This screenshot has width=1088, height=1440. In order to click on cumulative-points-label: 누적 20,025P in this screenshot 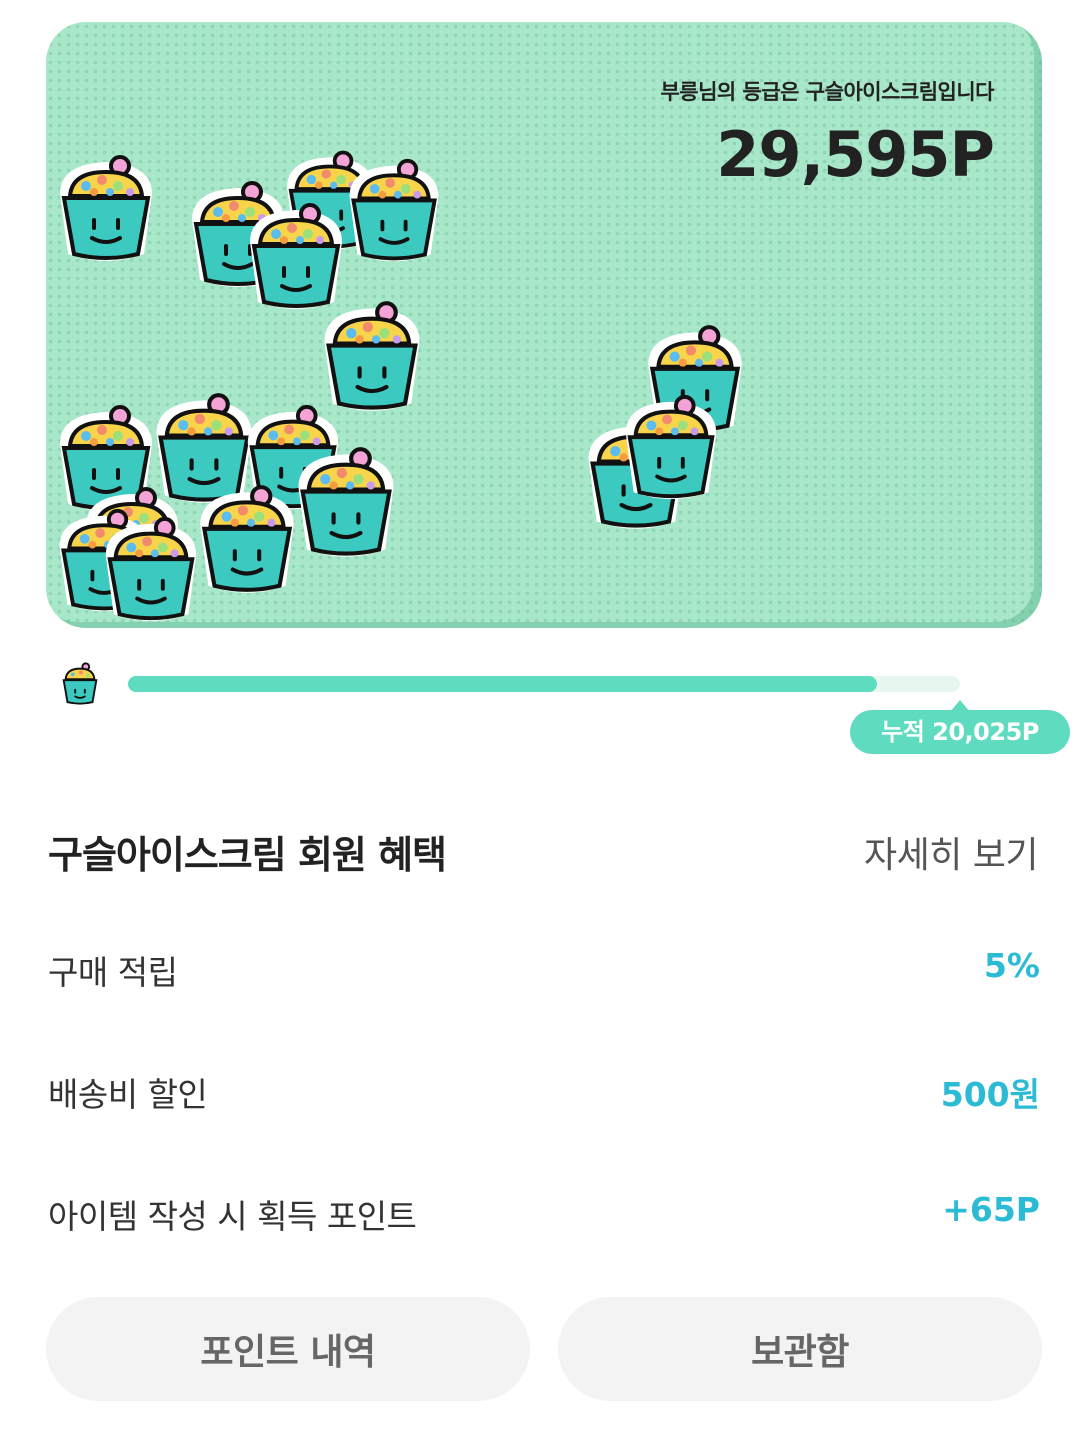, I will do `click(960, 732)`.